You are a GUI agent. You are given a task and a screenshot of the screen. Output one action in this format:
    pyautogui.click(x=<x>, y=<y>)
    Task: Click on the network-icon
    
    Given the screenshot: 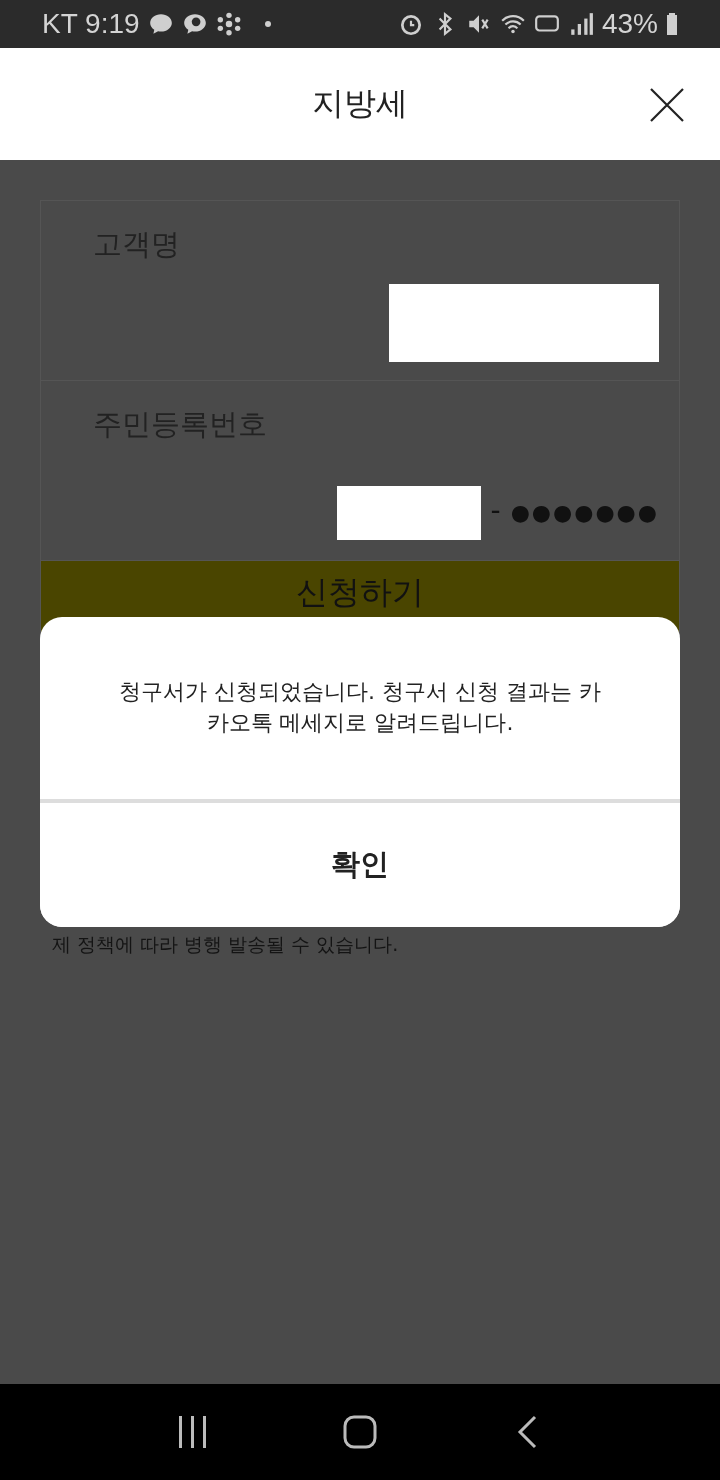 What is the action you would take?
    pyautogui.click(x=228, y=24)
    